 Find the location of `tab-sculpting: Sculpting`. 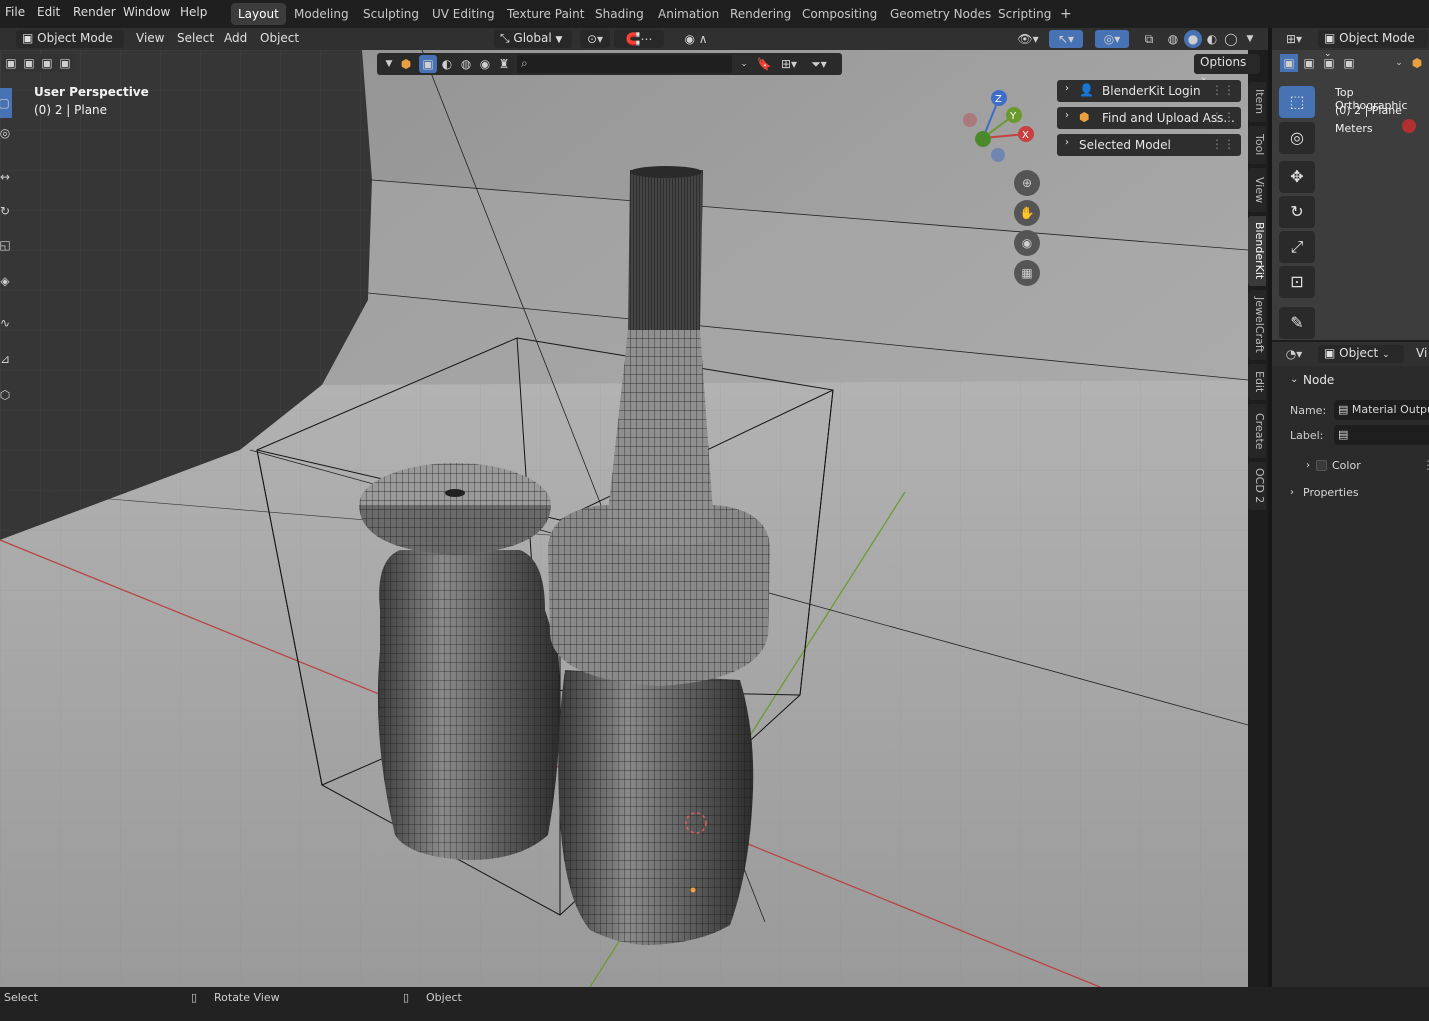

tab-sculpting: Sculpting is located at coordinates (391, 14).